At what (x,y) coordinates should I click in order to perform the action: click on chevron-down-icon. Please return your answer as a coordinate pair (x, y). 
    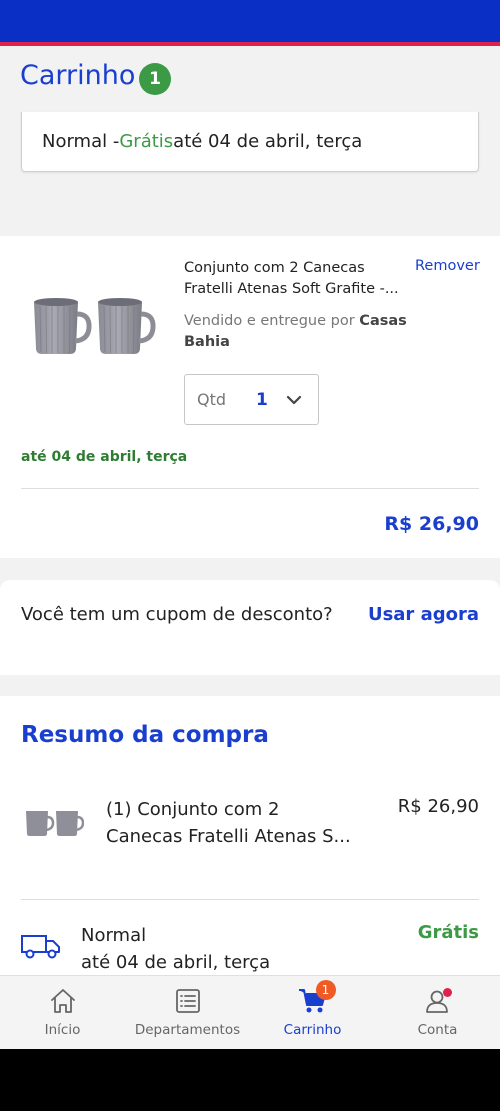
    Looking at the image, I should click on (294, 400).